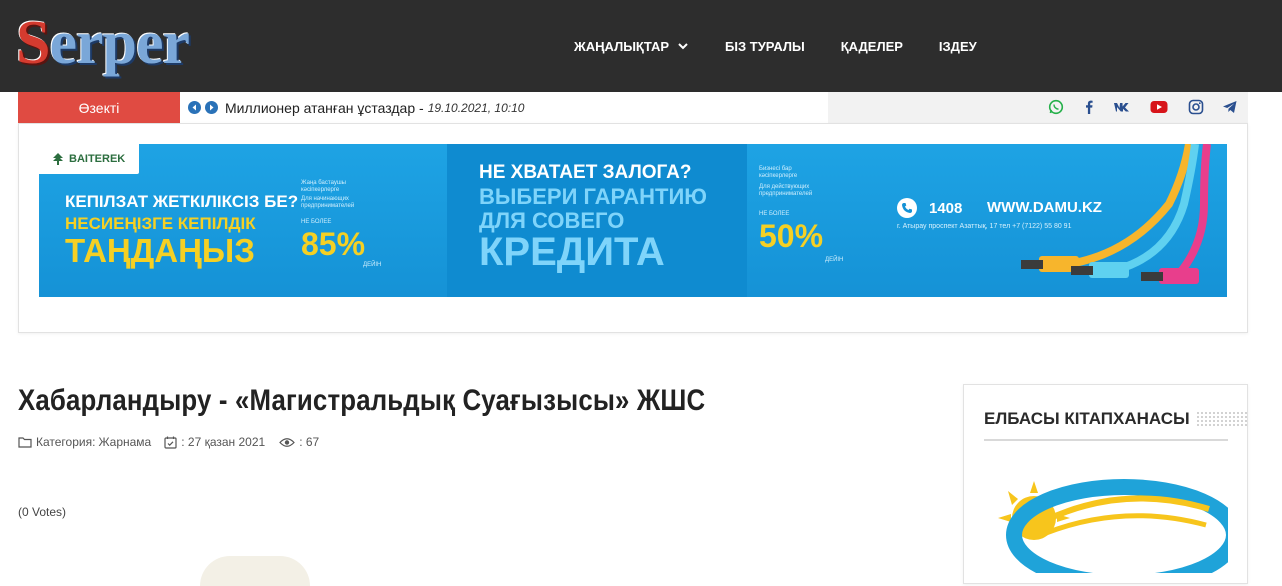 The image size is (1282, 586). I want to click on chevron-right-icon, so click(212, 107).